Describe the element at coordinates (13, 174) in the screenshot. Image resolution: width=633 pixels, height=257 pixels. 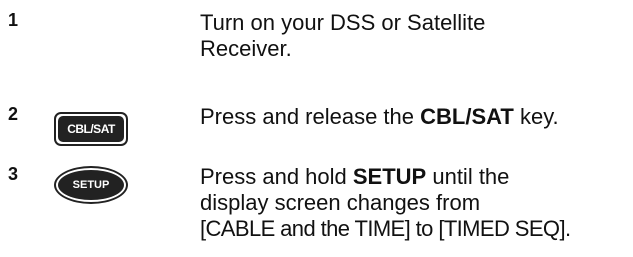
I see `step-number: 3` at that location.